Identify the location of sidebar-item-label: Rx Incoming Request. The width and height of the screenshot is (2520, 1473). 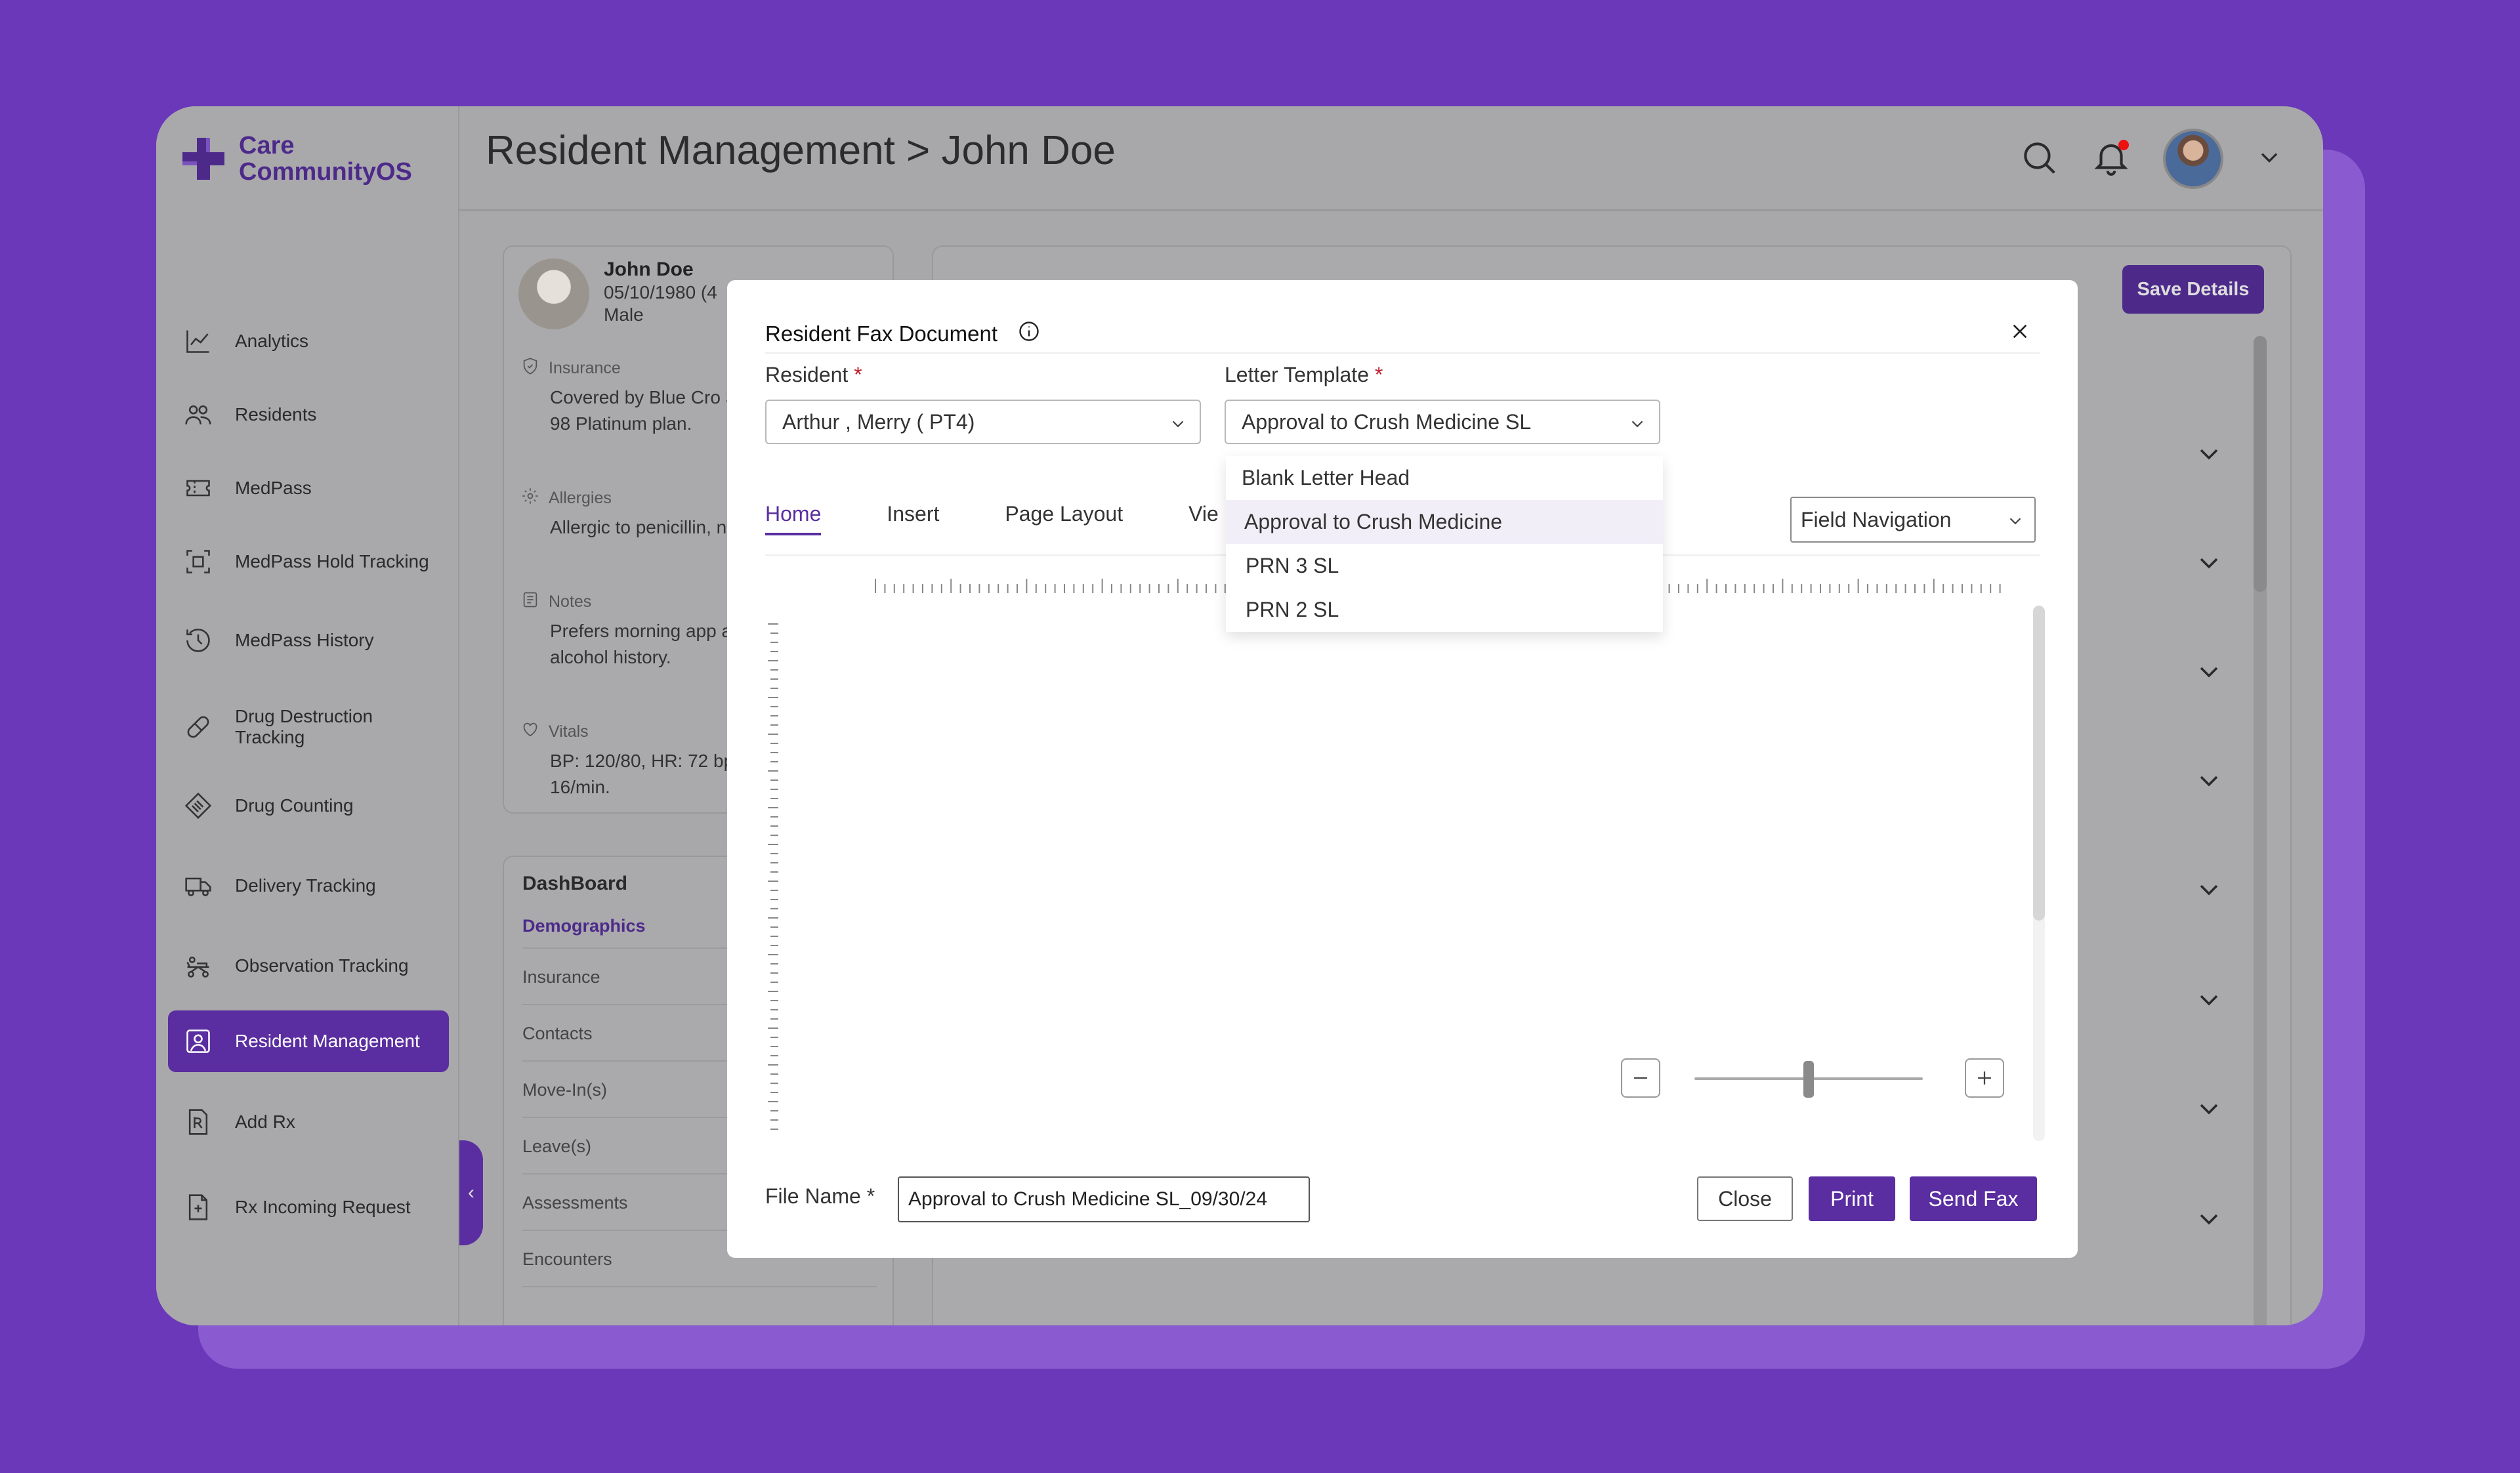
(323, 1207).